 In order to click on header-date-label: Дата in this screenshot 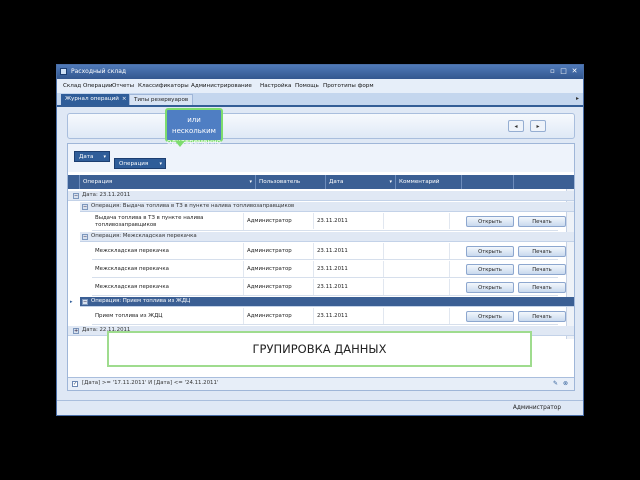, I will do `click(336, 182)`.